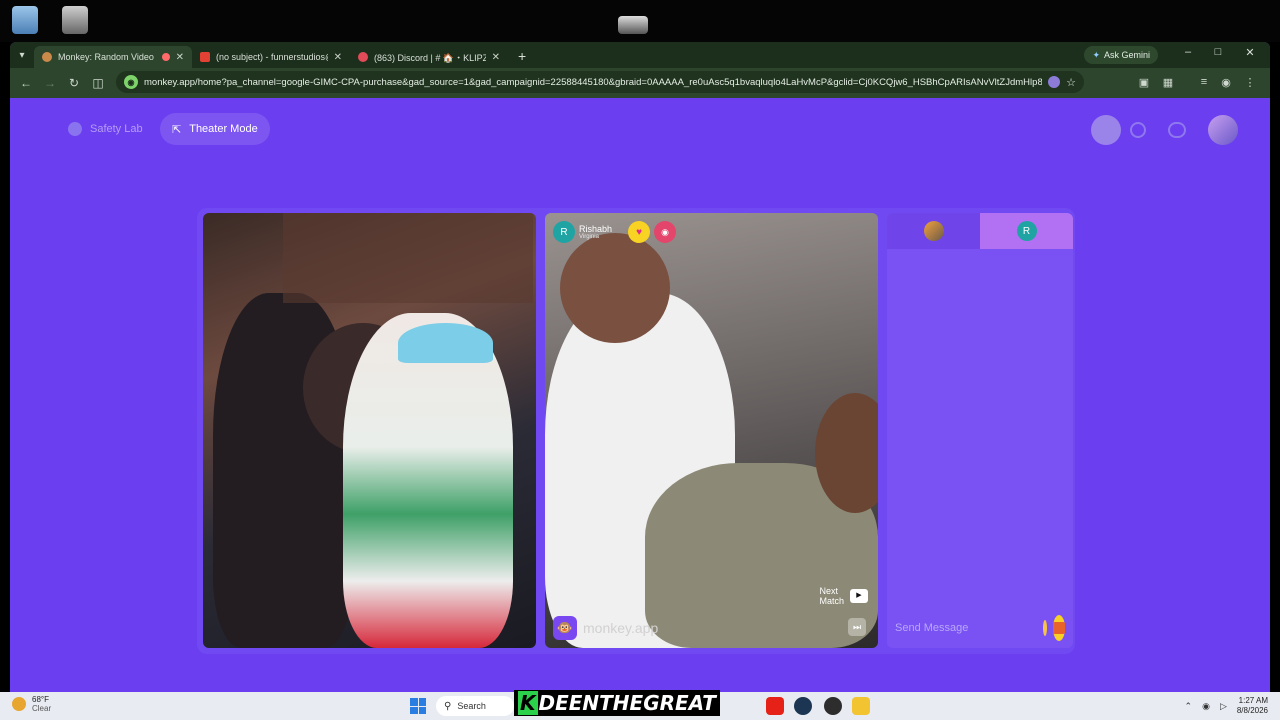 The height and width of the screenshot is (720, 1280). I want to click on recycle-bin-icon, so click(25, 20).